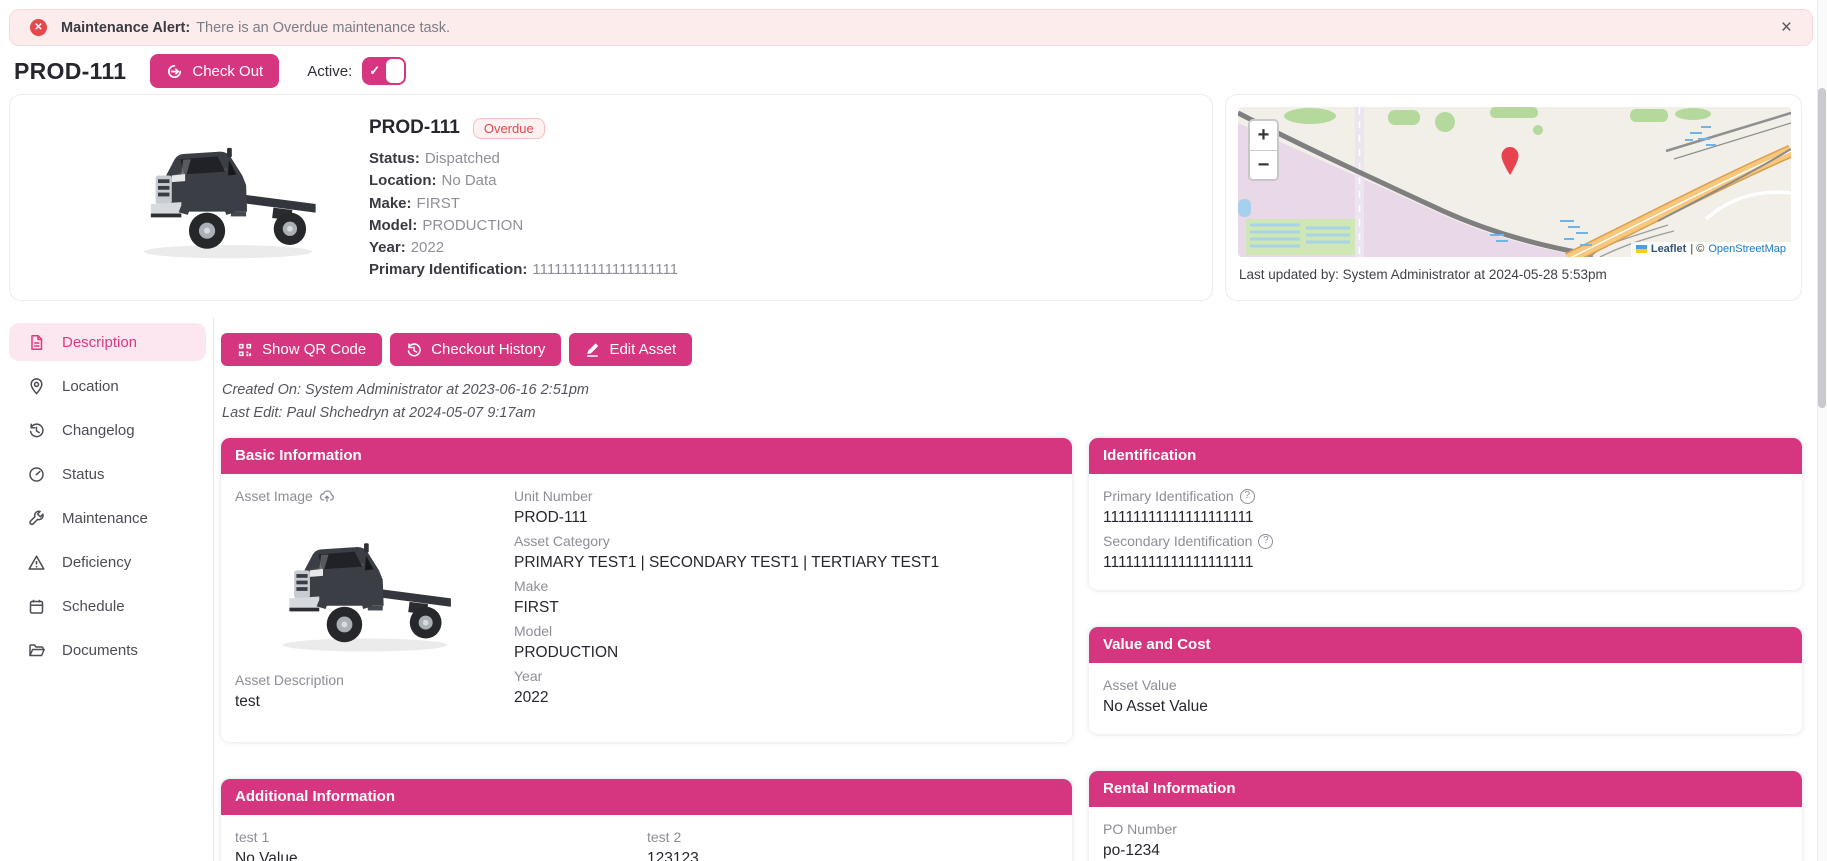 The height and width of the screenshot is (861, 1827). I want to click on sidebar-divider, so click(213, 589).